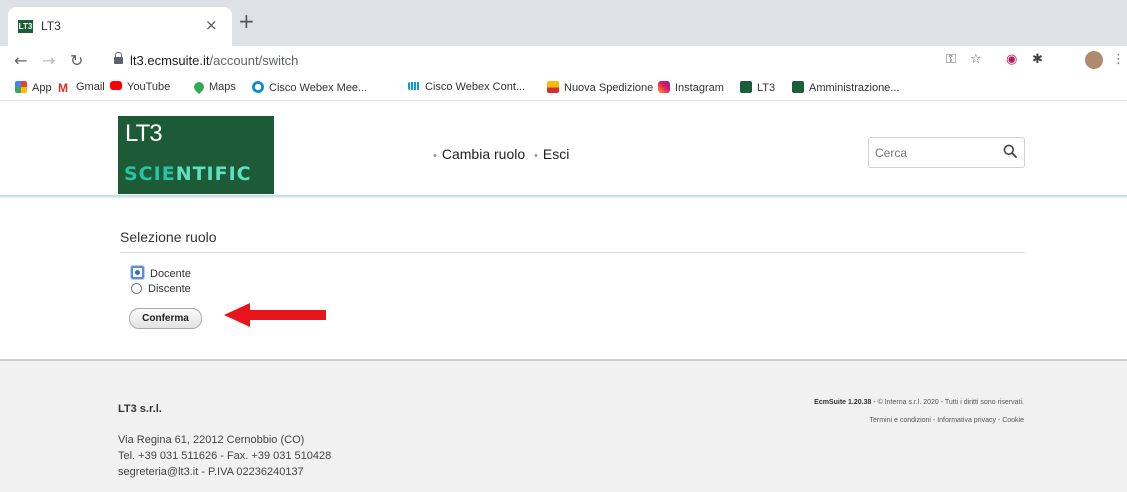  I want to click on red-arrow-annotation-icon, so click(275, 315).